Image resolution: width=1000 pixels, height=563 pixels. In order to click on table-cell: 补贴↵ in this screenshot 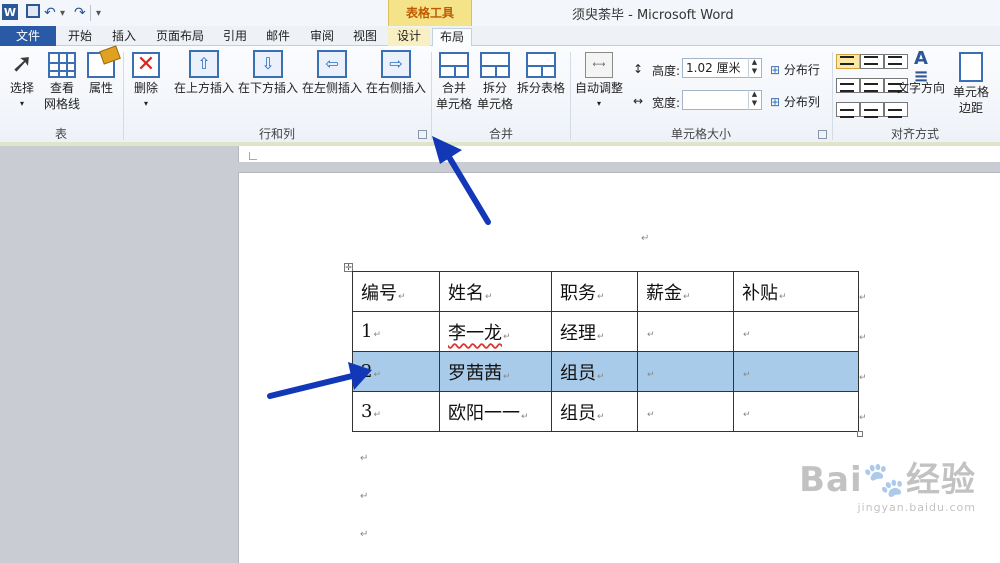, I will do `click(796, 291)`.